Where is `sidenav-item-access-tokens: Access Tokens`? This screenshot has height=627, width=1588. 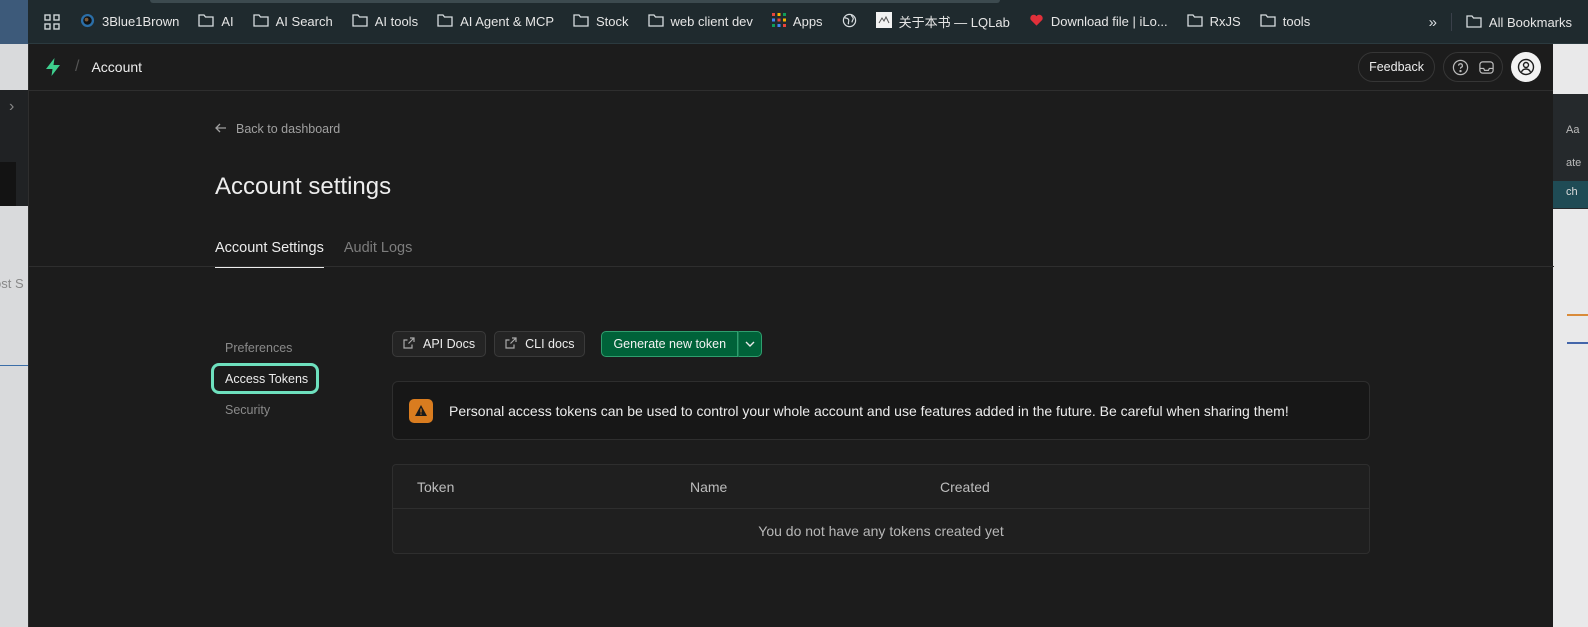 sidenav-item-access-tokens: Access Tokens is located at coordinates (265, 378).